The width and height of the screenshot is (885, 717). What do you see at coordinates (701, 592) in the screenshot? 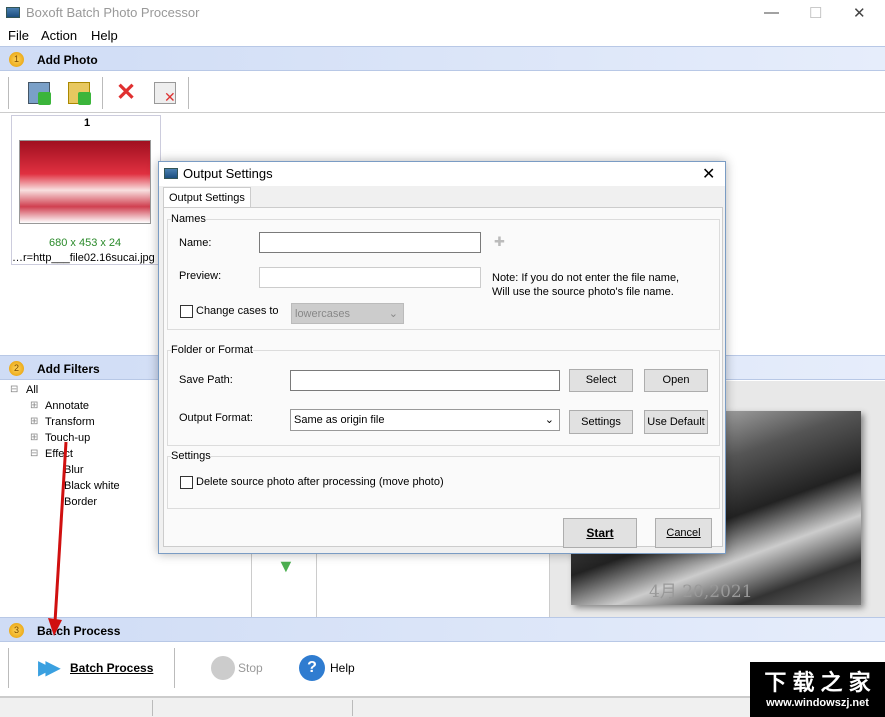
I see `preview-date-stamp: 4月 20,2021` at bounding box center [701, 592].